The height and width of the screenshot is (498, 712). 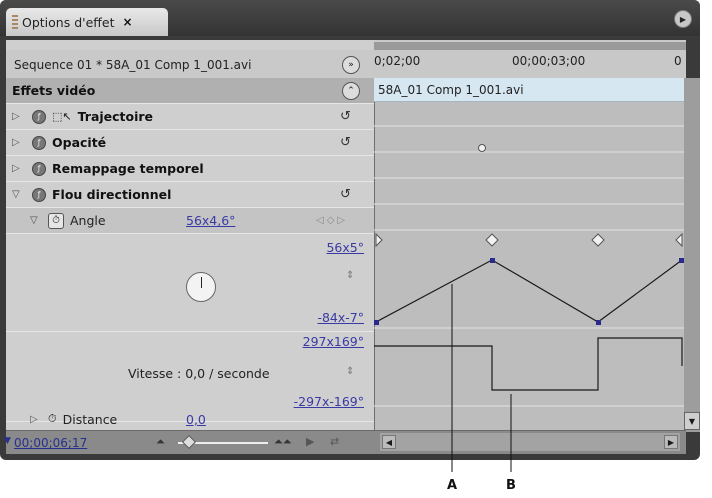 What do you see at coordinates (452, 485) in the screenshot?
I see `callout-label-a: A` at bounding box center [452, 485].